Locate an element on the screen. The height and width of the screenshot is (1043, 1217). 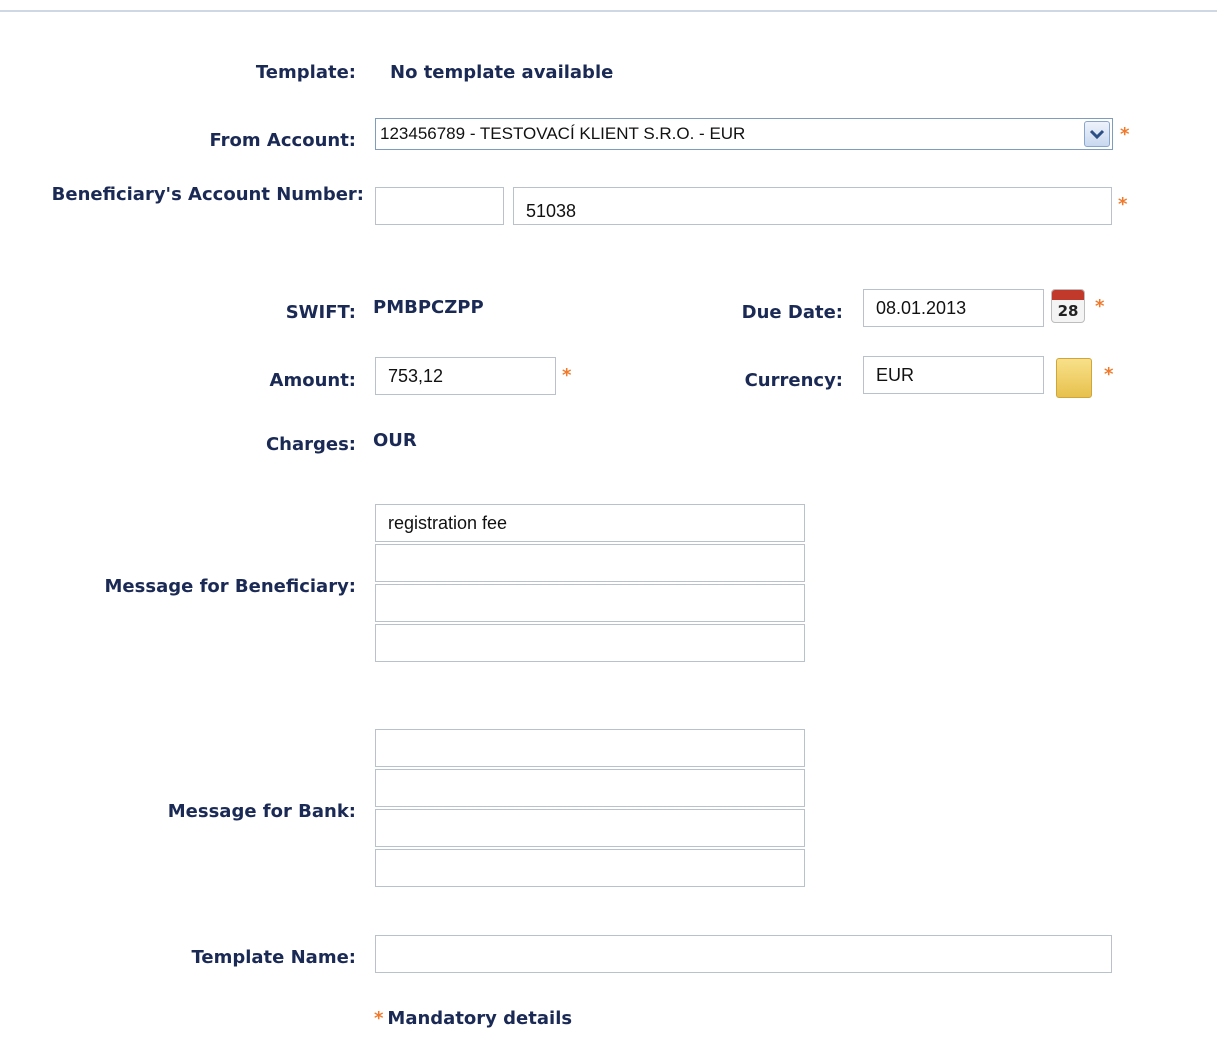
calendar-icon-day: 28 is located at coordinates (1068, 311).